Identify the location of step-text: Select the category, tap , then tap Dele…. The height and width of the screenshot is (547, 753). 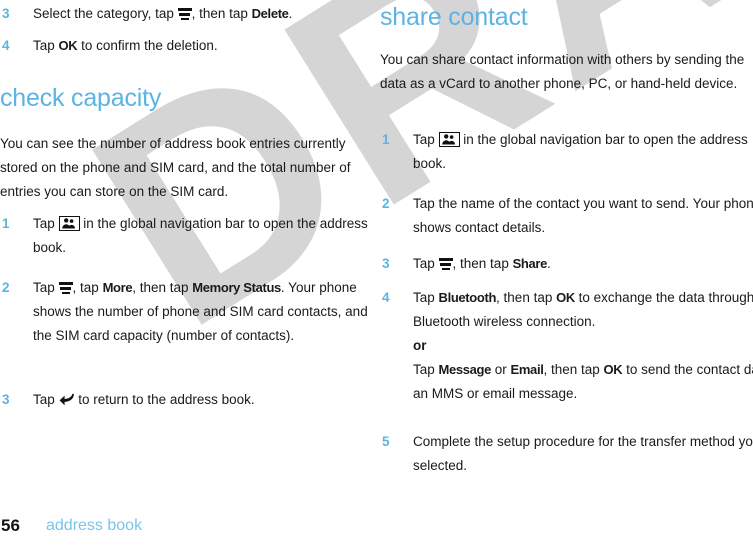
(208, 14).